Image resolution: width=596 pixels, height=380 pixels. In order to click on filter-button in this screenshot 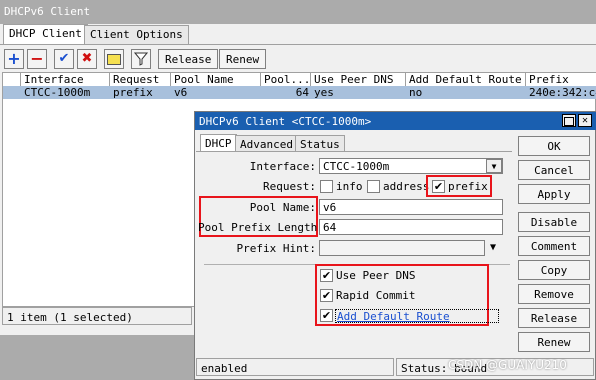, I will do `click(141, 59)`.